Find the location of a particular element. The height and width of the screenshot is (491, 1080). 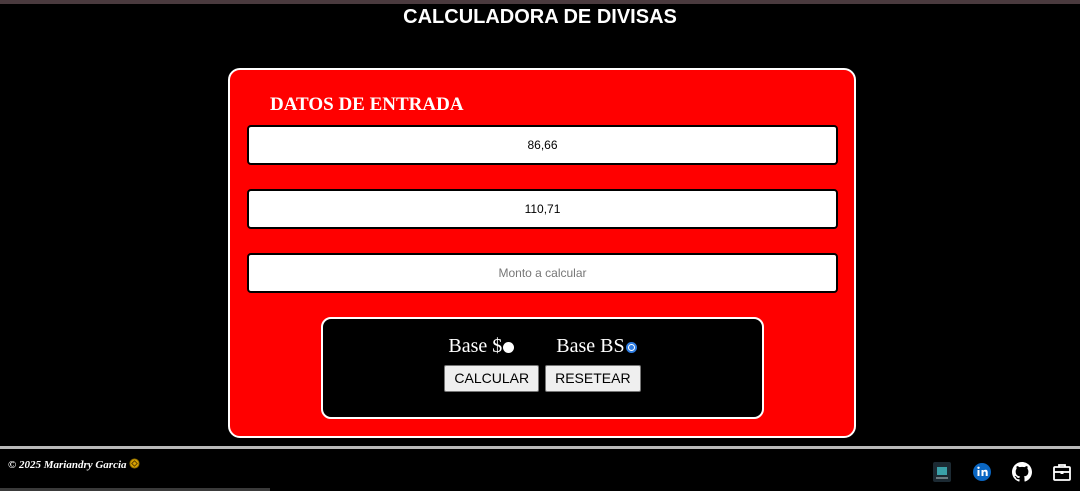

options-panel: Base $ Base BS CALCULAR RESETEAR is located at coordinates (542, 368).